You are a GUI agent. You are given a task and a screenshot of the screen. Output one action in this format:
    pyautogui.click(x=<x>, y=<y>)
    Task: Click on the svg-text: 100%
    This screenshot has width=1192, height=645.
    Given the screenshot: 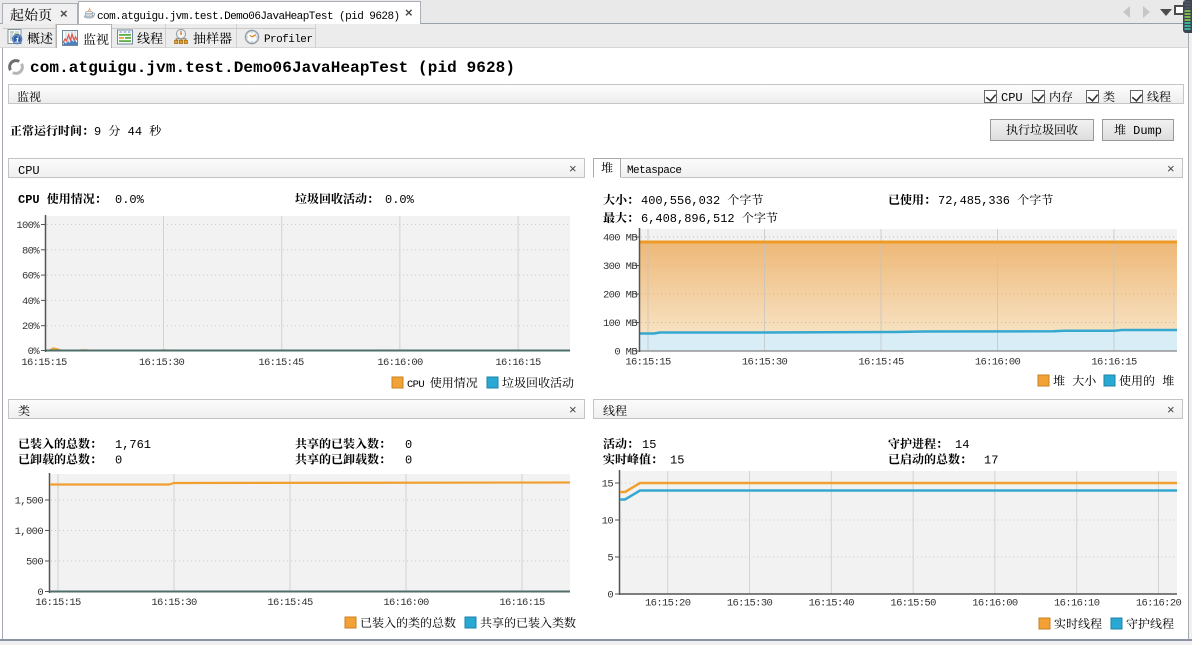 What is the action you would take?
    pyautogui.click(x=28, y=224)
    